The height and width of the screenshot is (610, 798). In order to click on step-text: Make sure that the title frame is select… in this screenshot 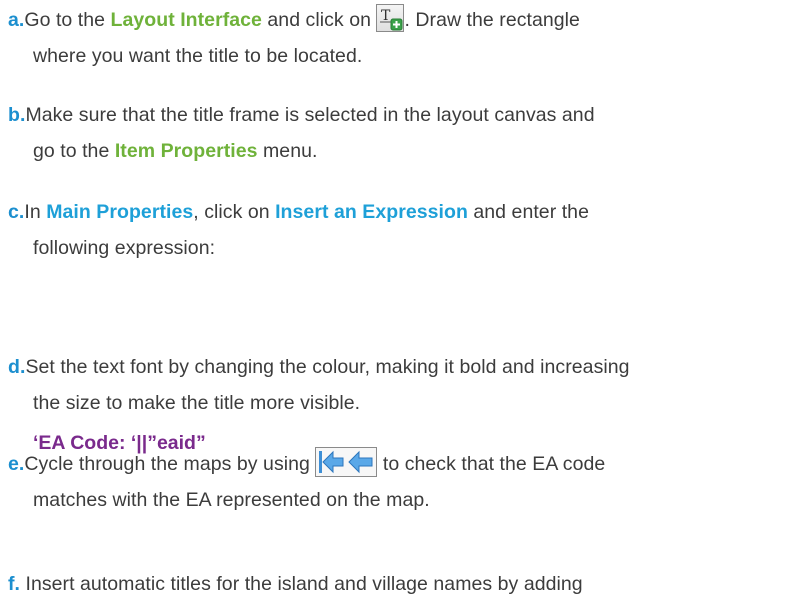, I will do `click(310, 115)`.